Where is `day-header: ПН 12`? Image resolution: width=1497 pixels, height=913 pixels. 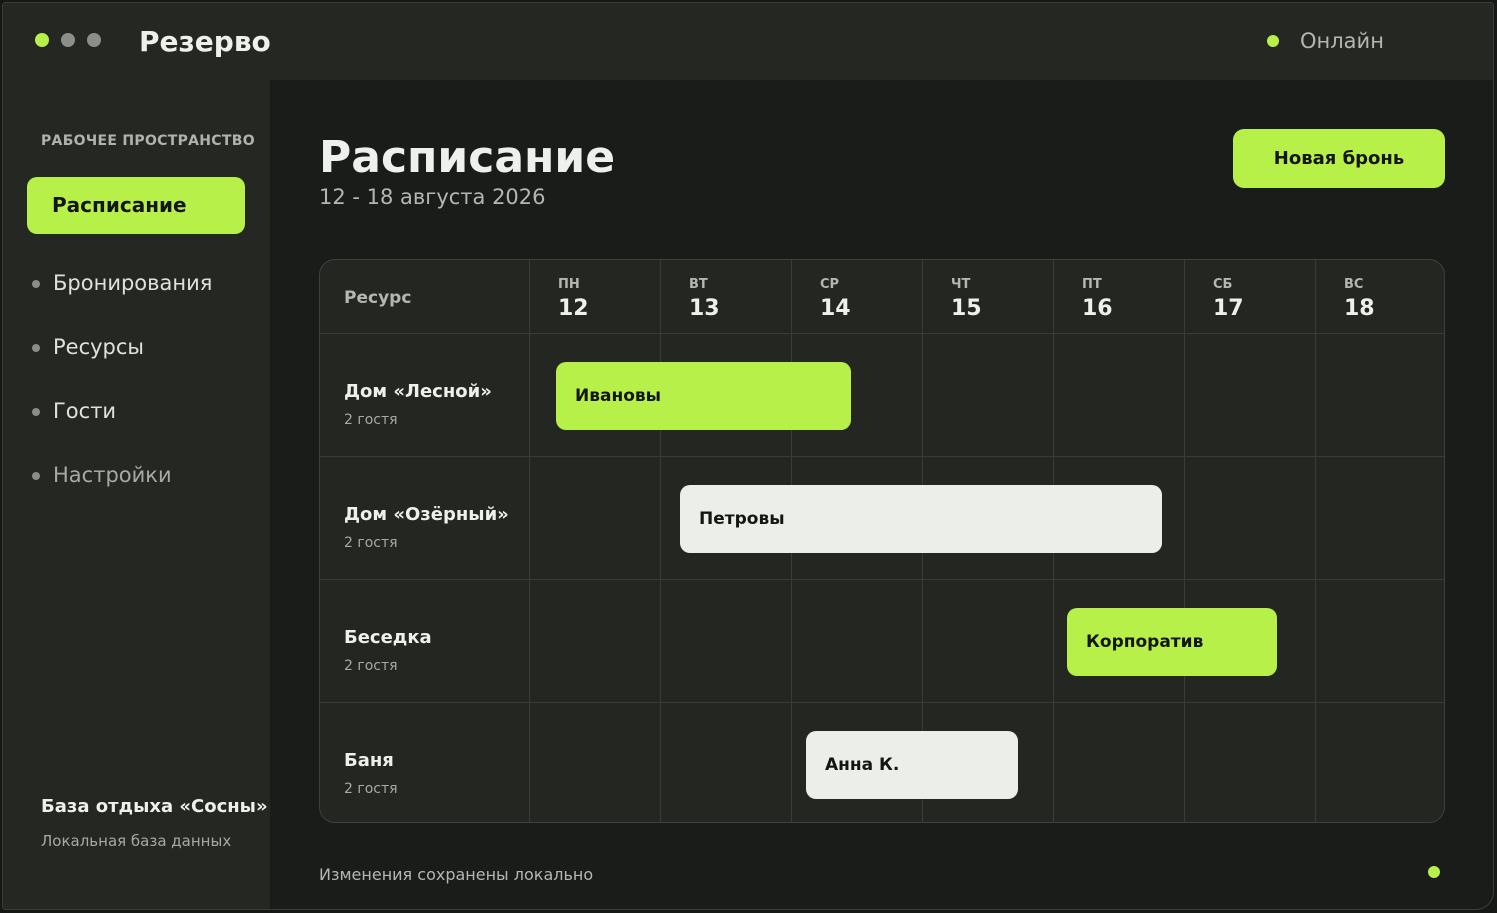 day-header: ПН 12 is located at coordinates (573, 299).